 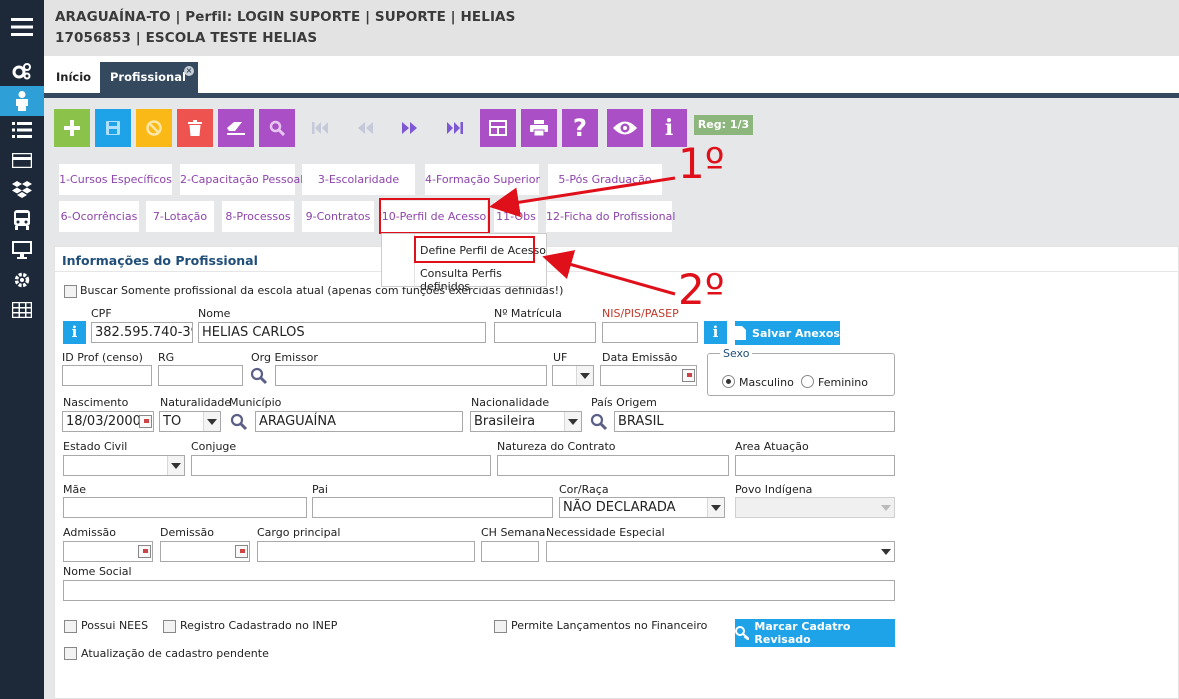 What do you see at coordinates (619, 507) in the screenshot?
I see `corraca-value: NÃO DECLARADA` at bounding box center [619, 507].